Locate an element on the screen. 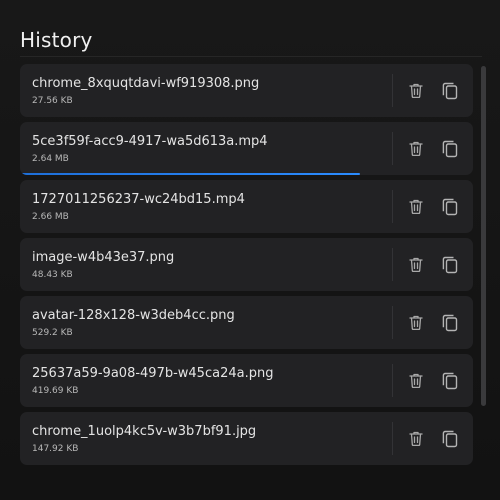 This screenshot has height=500, width=500. file-name: avatar-128x128-w3deb4cc.png is located at coordinates (133, 315).